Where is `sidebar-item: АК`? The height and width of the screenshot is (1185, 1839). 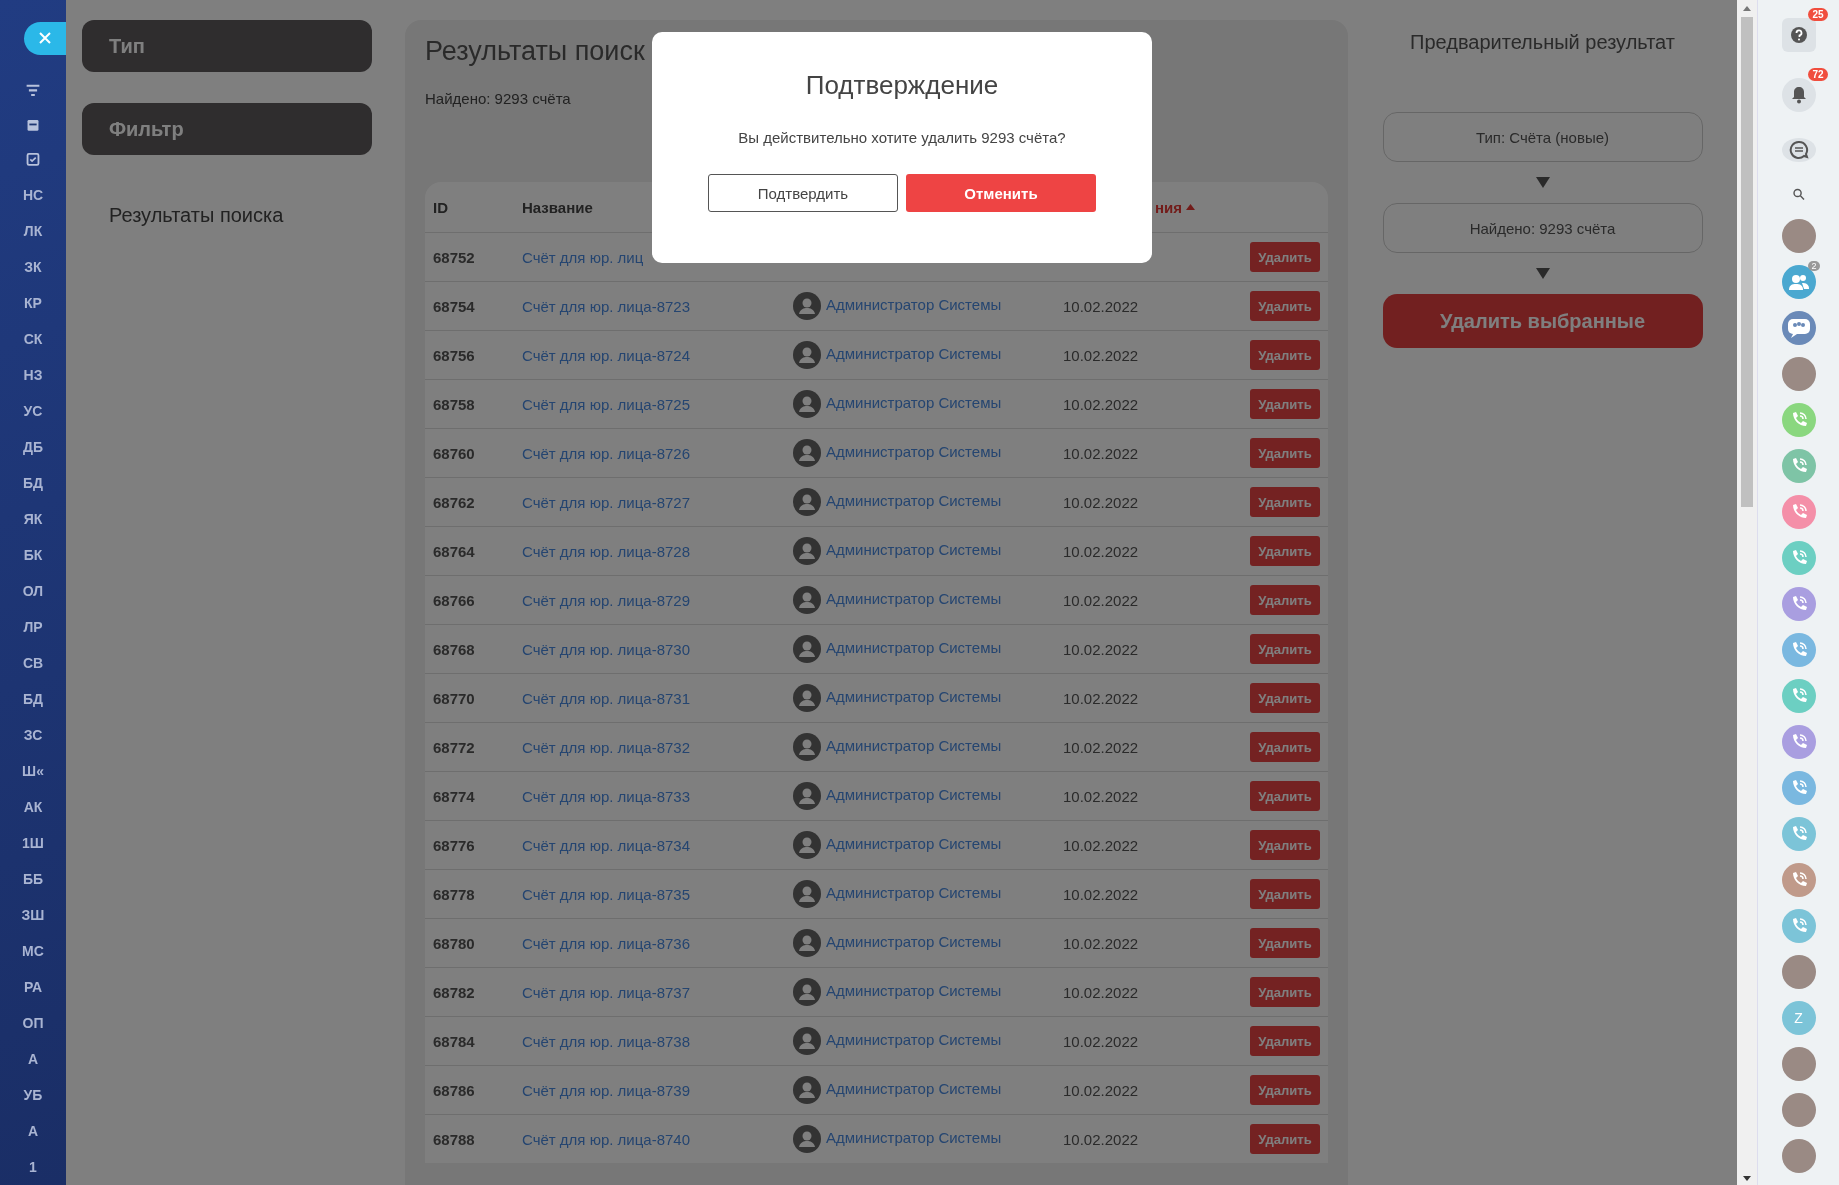
sidebar-item: АК is located at coordinates (33, 807).